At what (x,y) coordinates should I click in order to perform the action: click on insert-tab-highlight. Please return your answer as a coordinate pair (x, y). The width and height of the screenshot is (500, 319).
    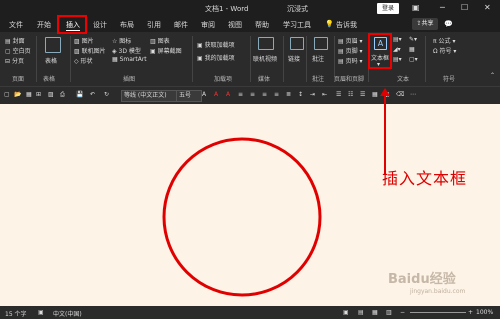
    Looking at the image, I should click on (72, 24).